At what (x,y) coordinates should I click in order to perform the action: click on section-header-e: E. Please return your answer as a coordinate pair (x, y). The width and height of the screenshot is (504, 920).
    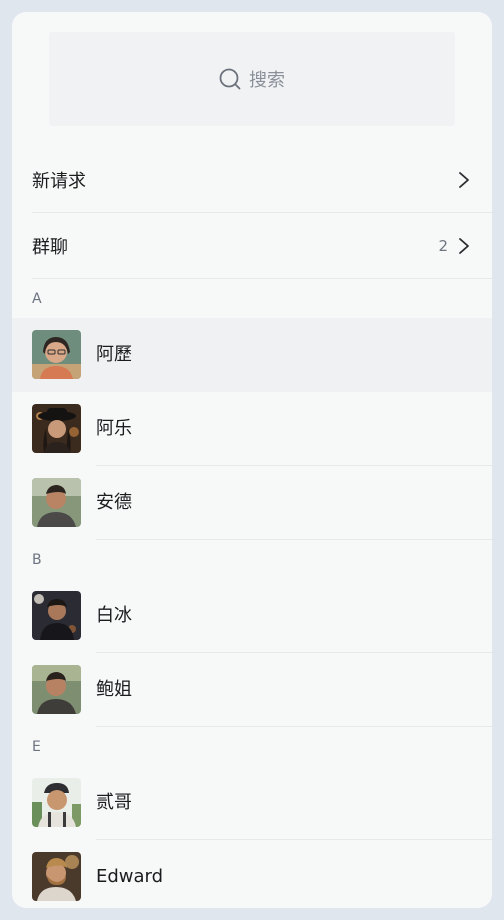
    Looking at the image, I should click on (36, 747).